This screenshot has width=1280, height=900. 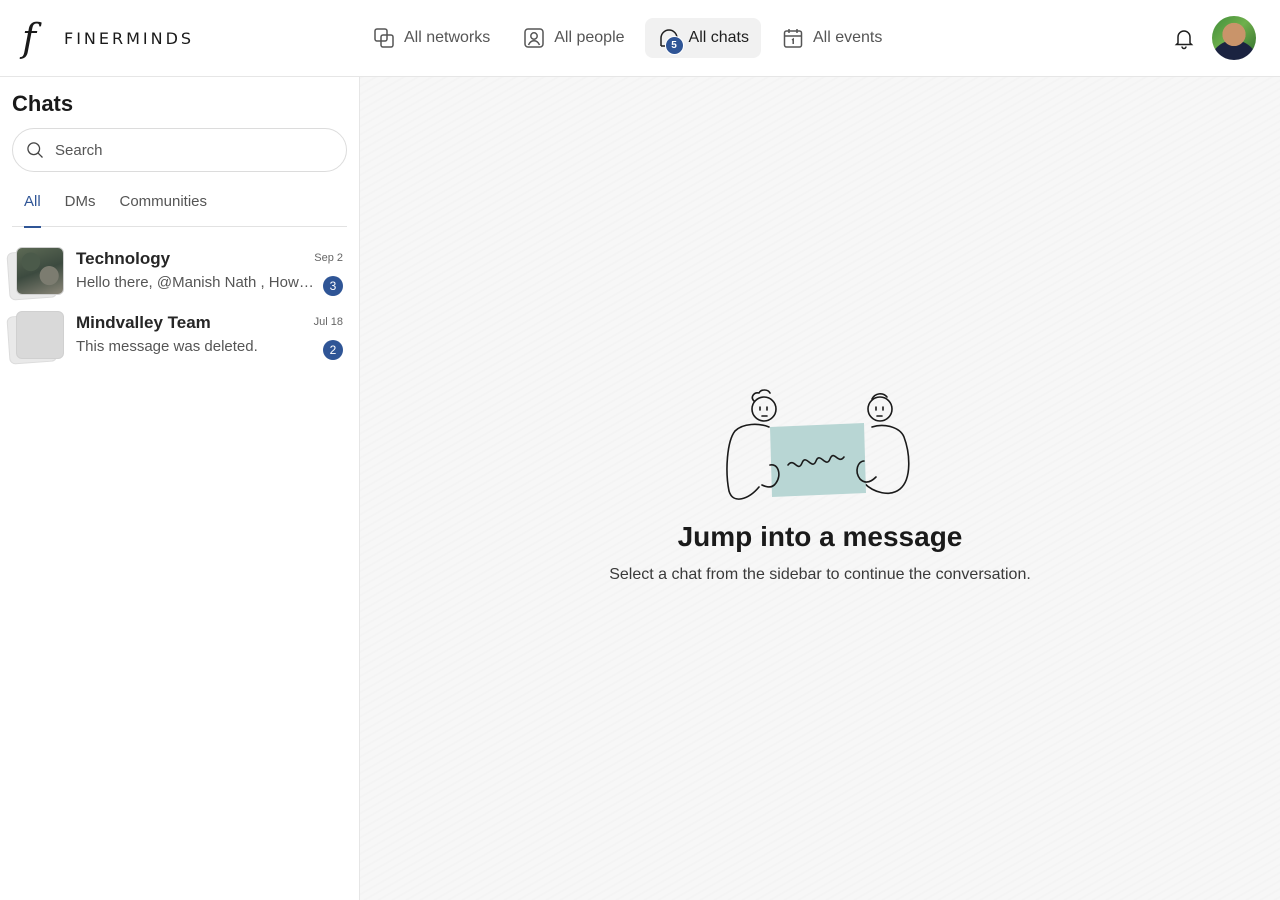 I want to click on chat-name: Mindvalley Team, so click(x=143, y=322).